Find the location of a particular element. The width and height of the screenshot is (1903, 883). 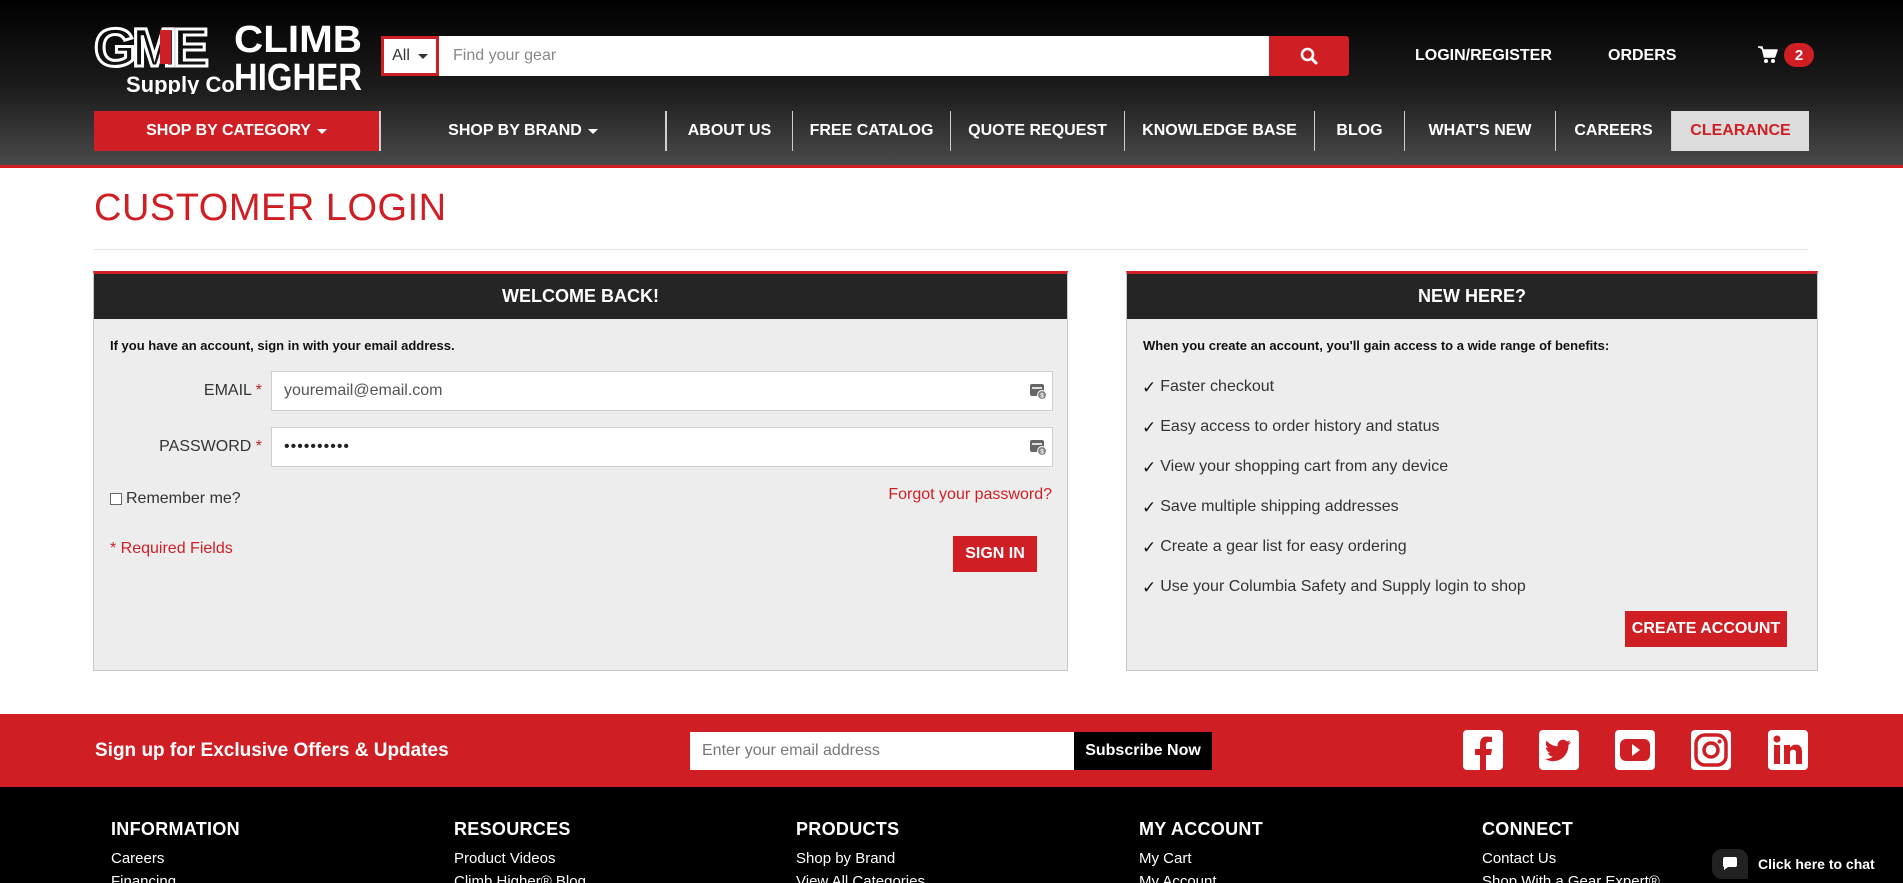

footer-heading: CONNECT is located at coordinates (1528, 829).